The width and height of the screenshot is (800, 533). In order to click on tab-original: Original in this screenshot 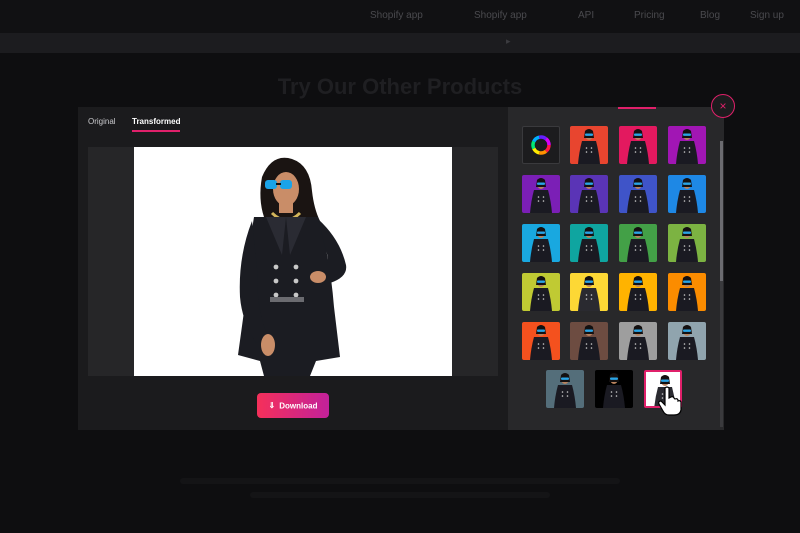, I will do `click(102, 121)`.